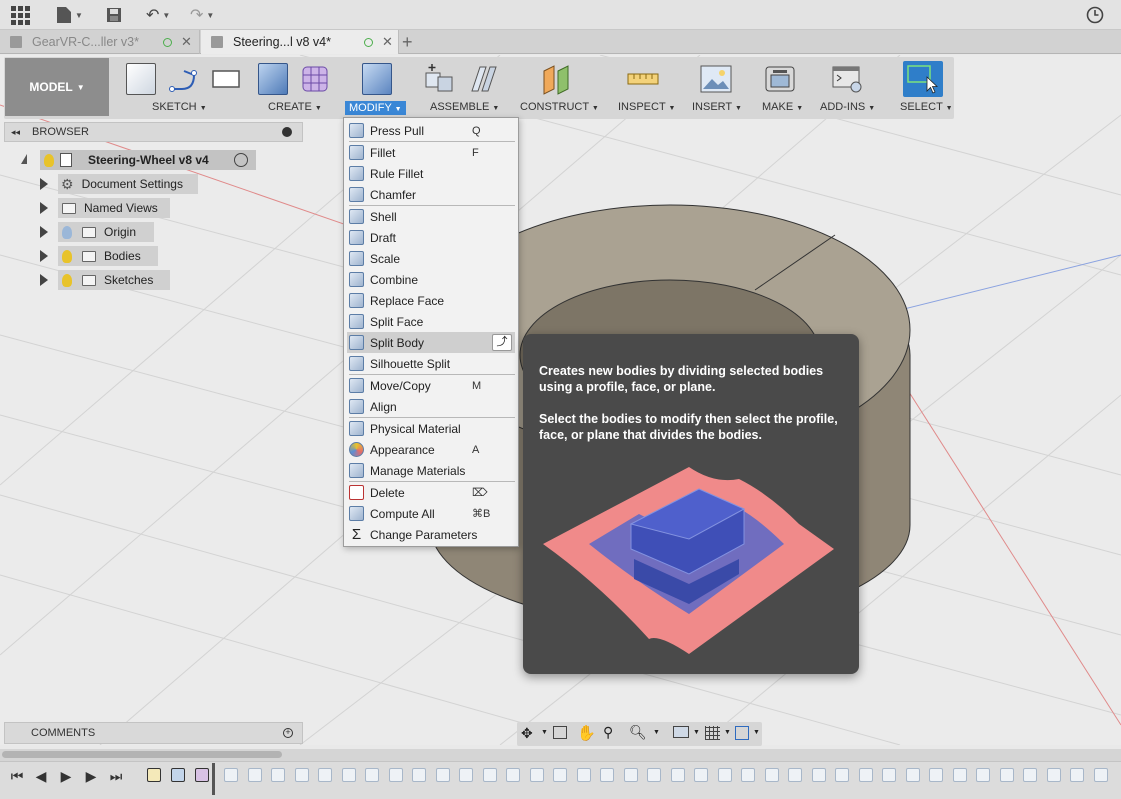 The image size is (1121, 799). I want to click on viewports-icon, so click(742, 733).